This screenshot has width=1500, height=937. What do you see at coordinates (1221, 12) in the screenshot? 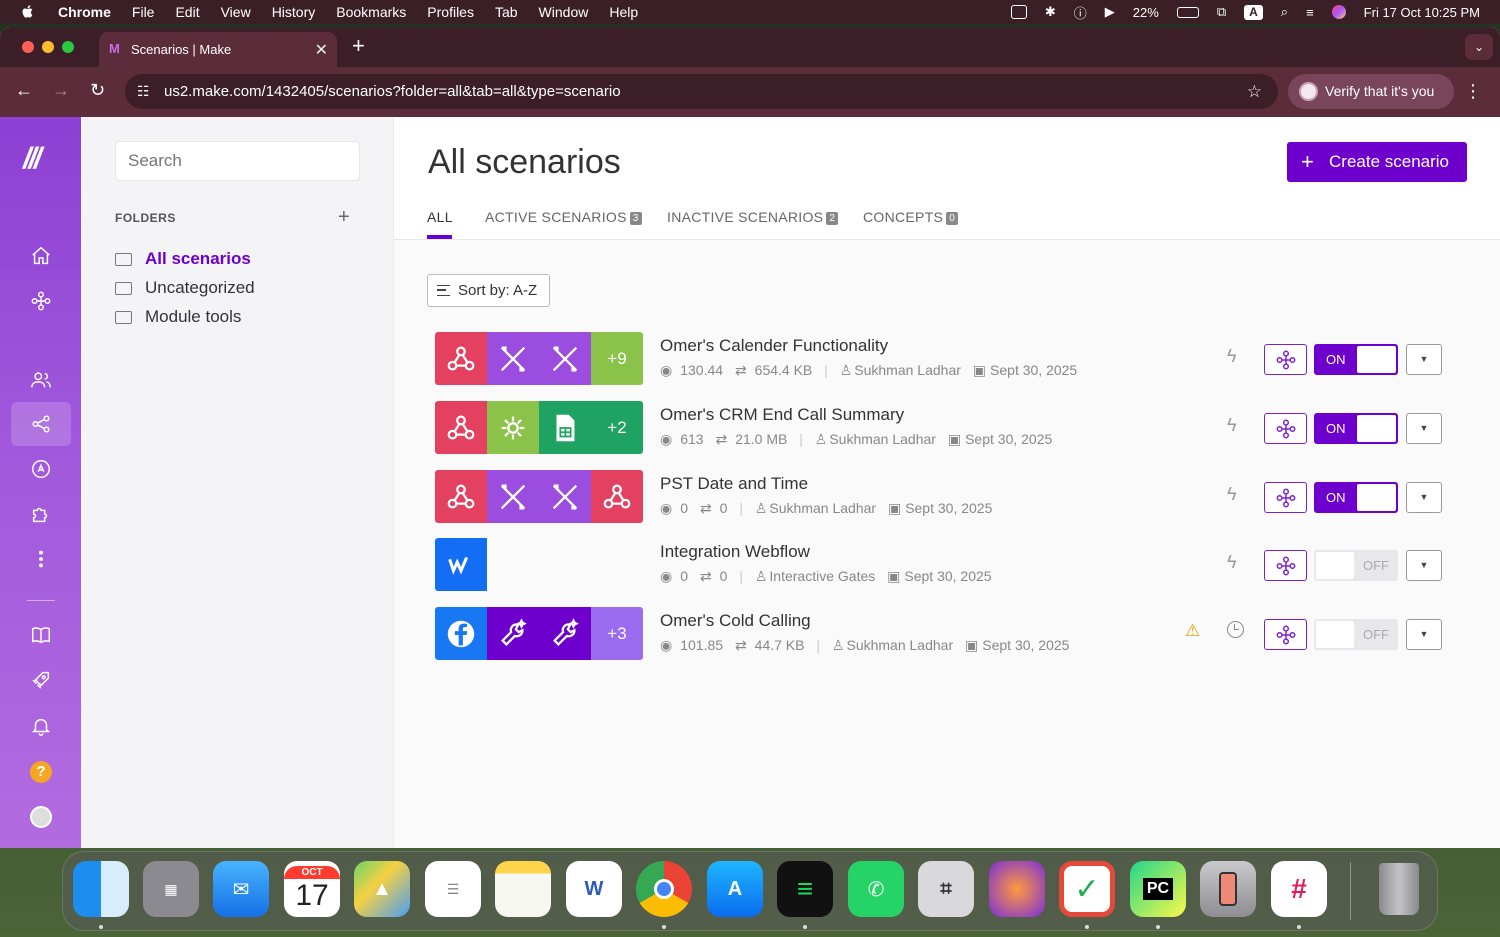
I see `screen-share-icon: ⧉` at bounding box center [1221, 12].